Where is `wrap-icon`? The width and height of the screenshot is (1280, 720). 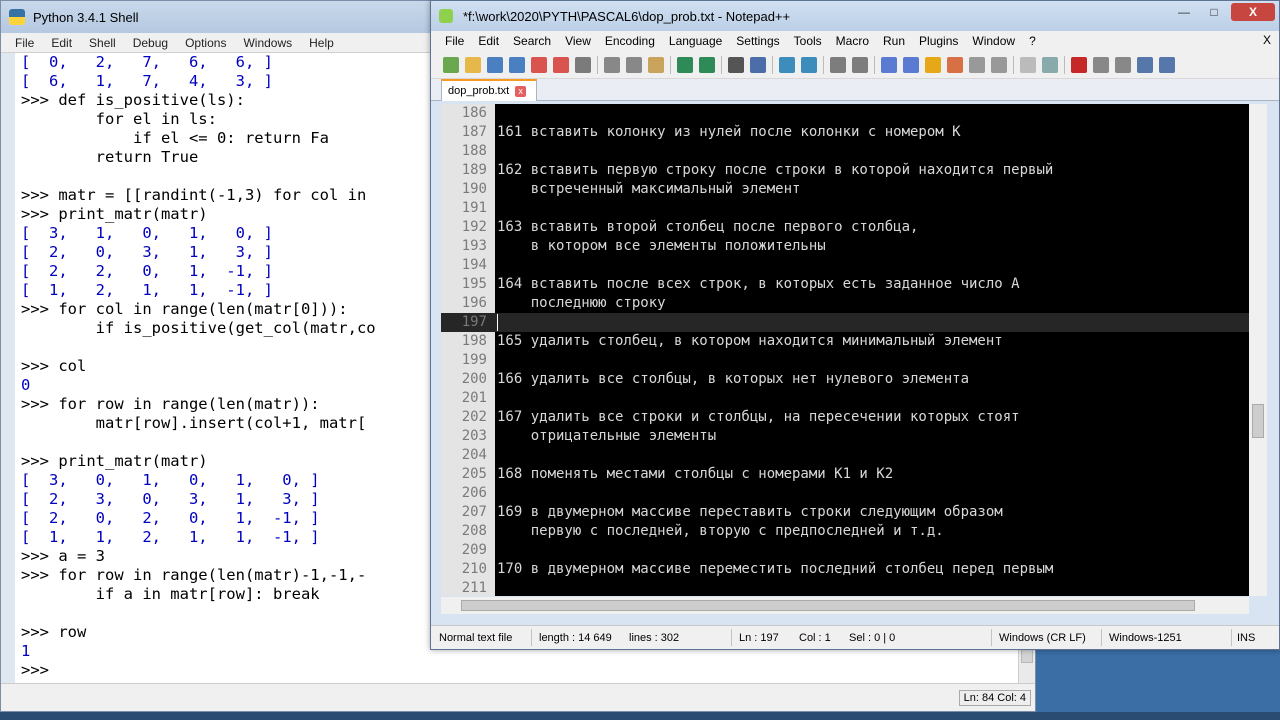
wrap-icon is located at coordinates (889, 64).